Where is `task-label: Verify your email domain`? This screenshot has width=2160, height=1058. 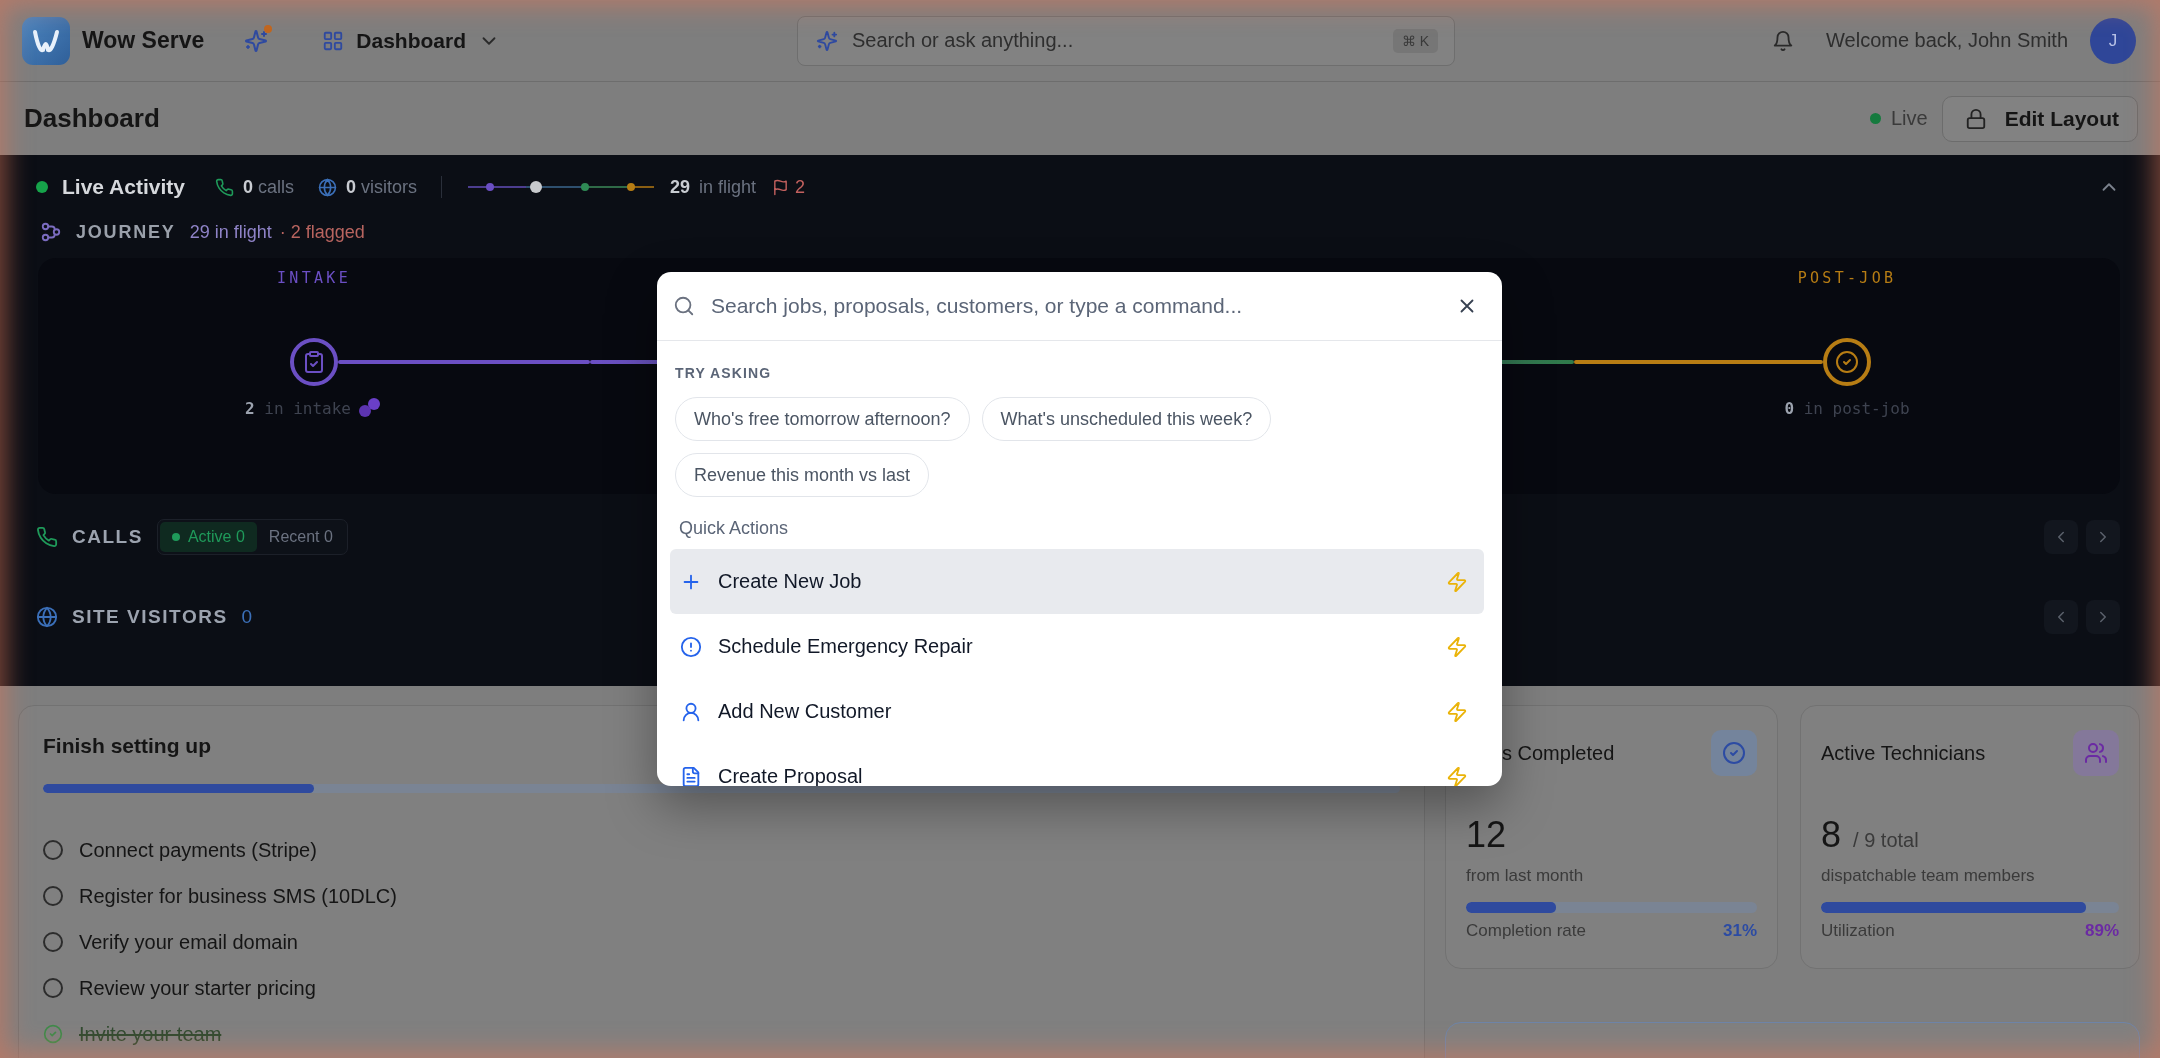
task-label: Verify your email domain is located at coordinates (188, 942).